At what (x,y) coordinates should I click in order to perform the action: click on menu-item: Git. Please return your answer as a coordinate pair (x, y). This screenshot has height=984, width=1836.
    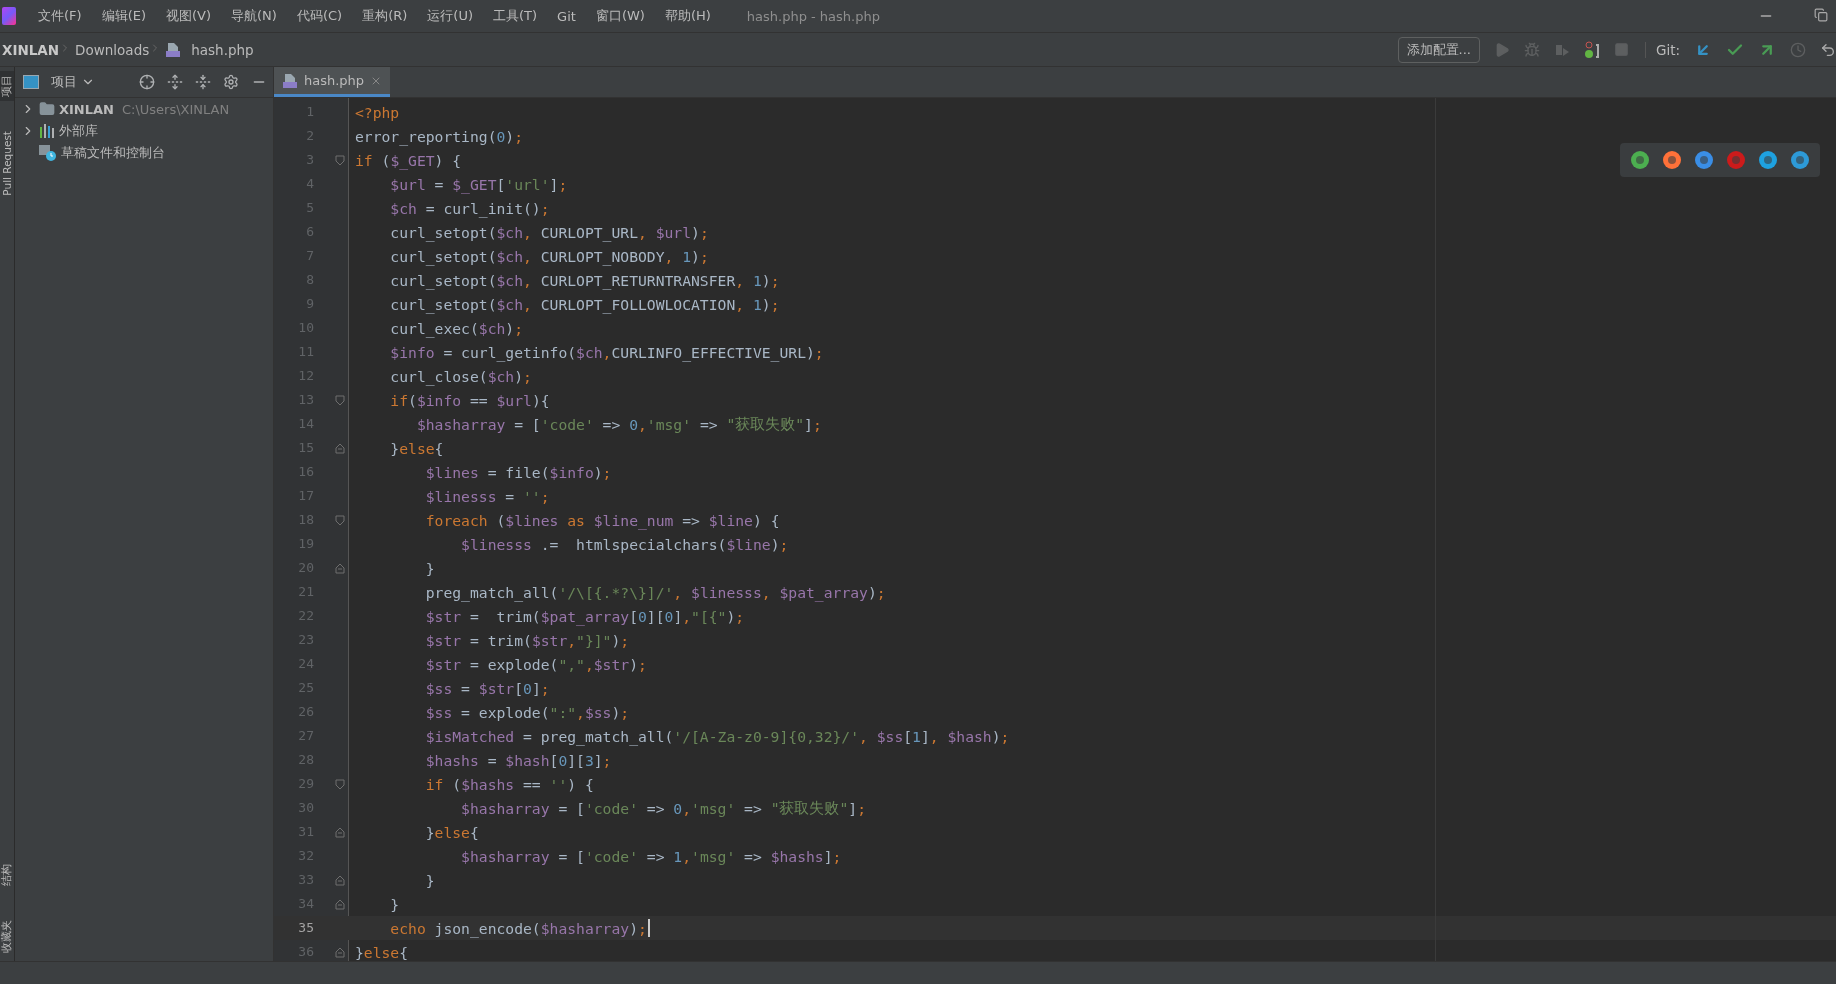
    Looking at the image, I should click on (566, 16).